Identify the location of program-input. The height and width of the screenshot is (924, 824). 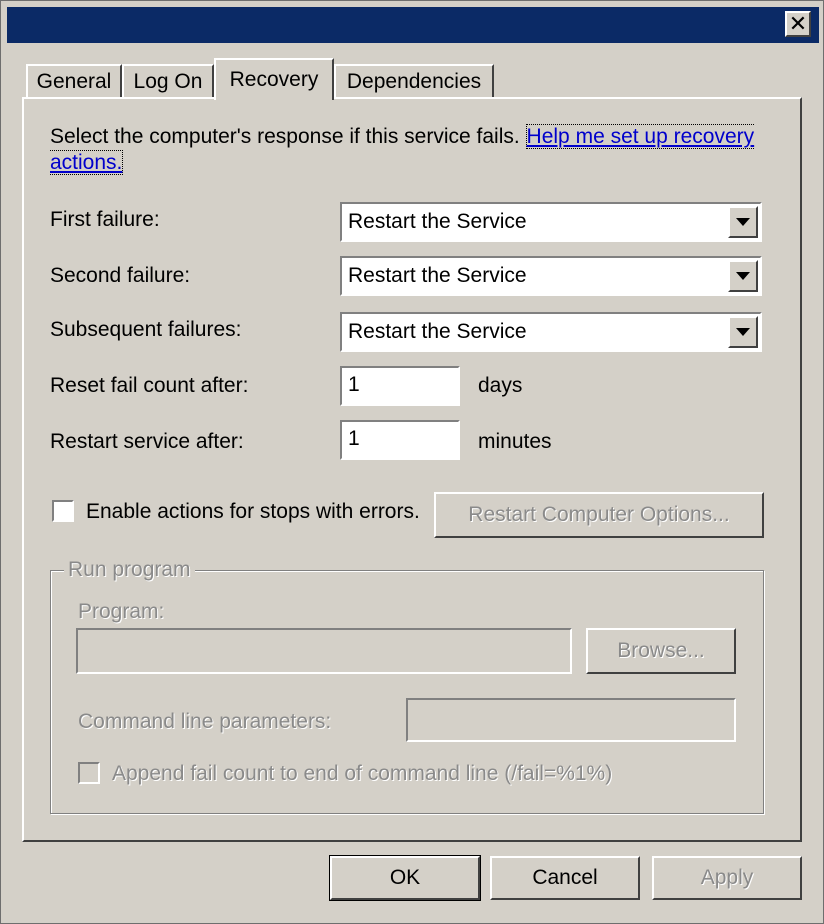
(324, 651).